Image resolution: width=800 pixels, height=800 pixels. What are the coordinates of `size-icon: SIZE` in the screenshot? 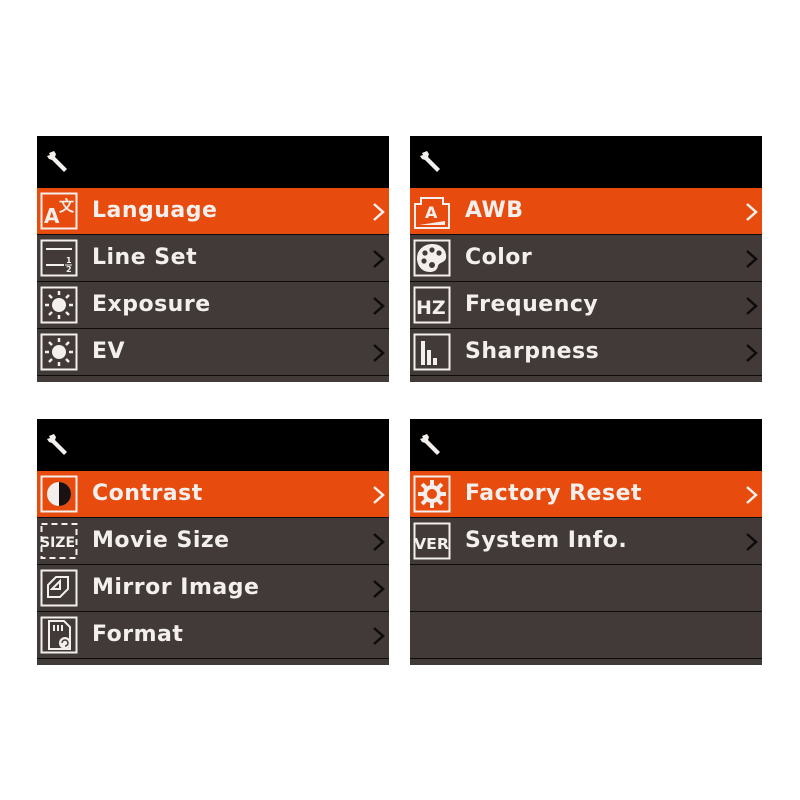 It's located at (59, 541).